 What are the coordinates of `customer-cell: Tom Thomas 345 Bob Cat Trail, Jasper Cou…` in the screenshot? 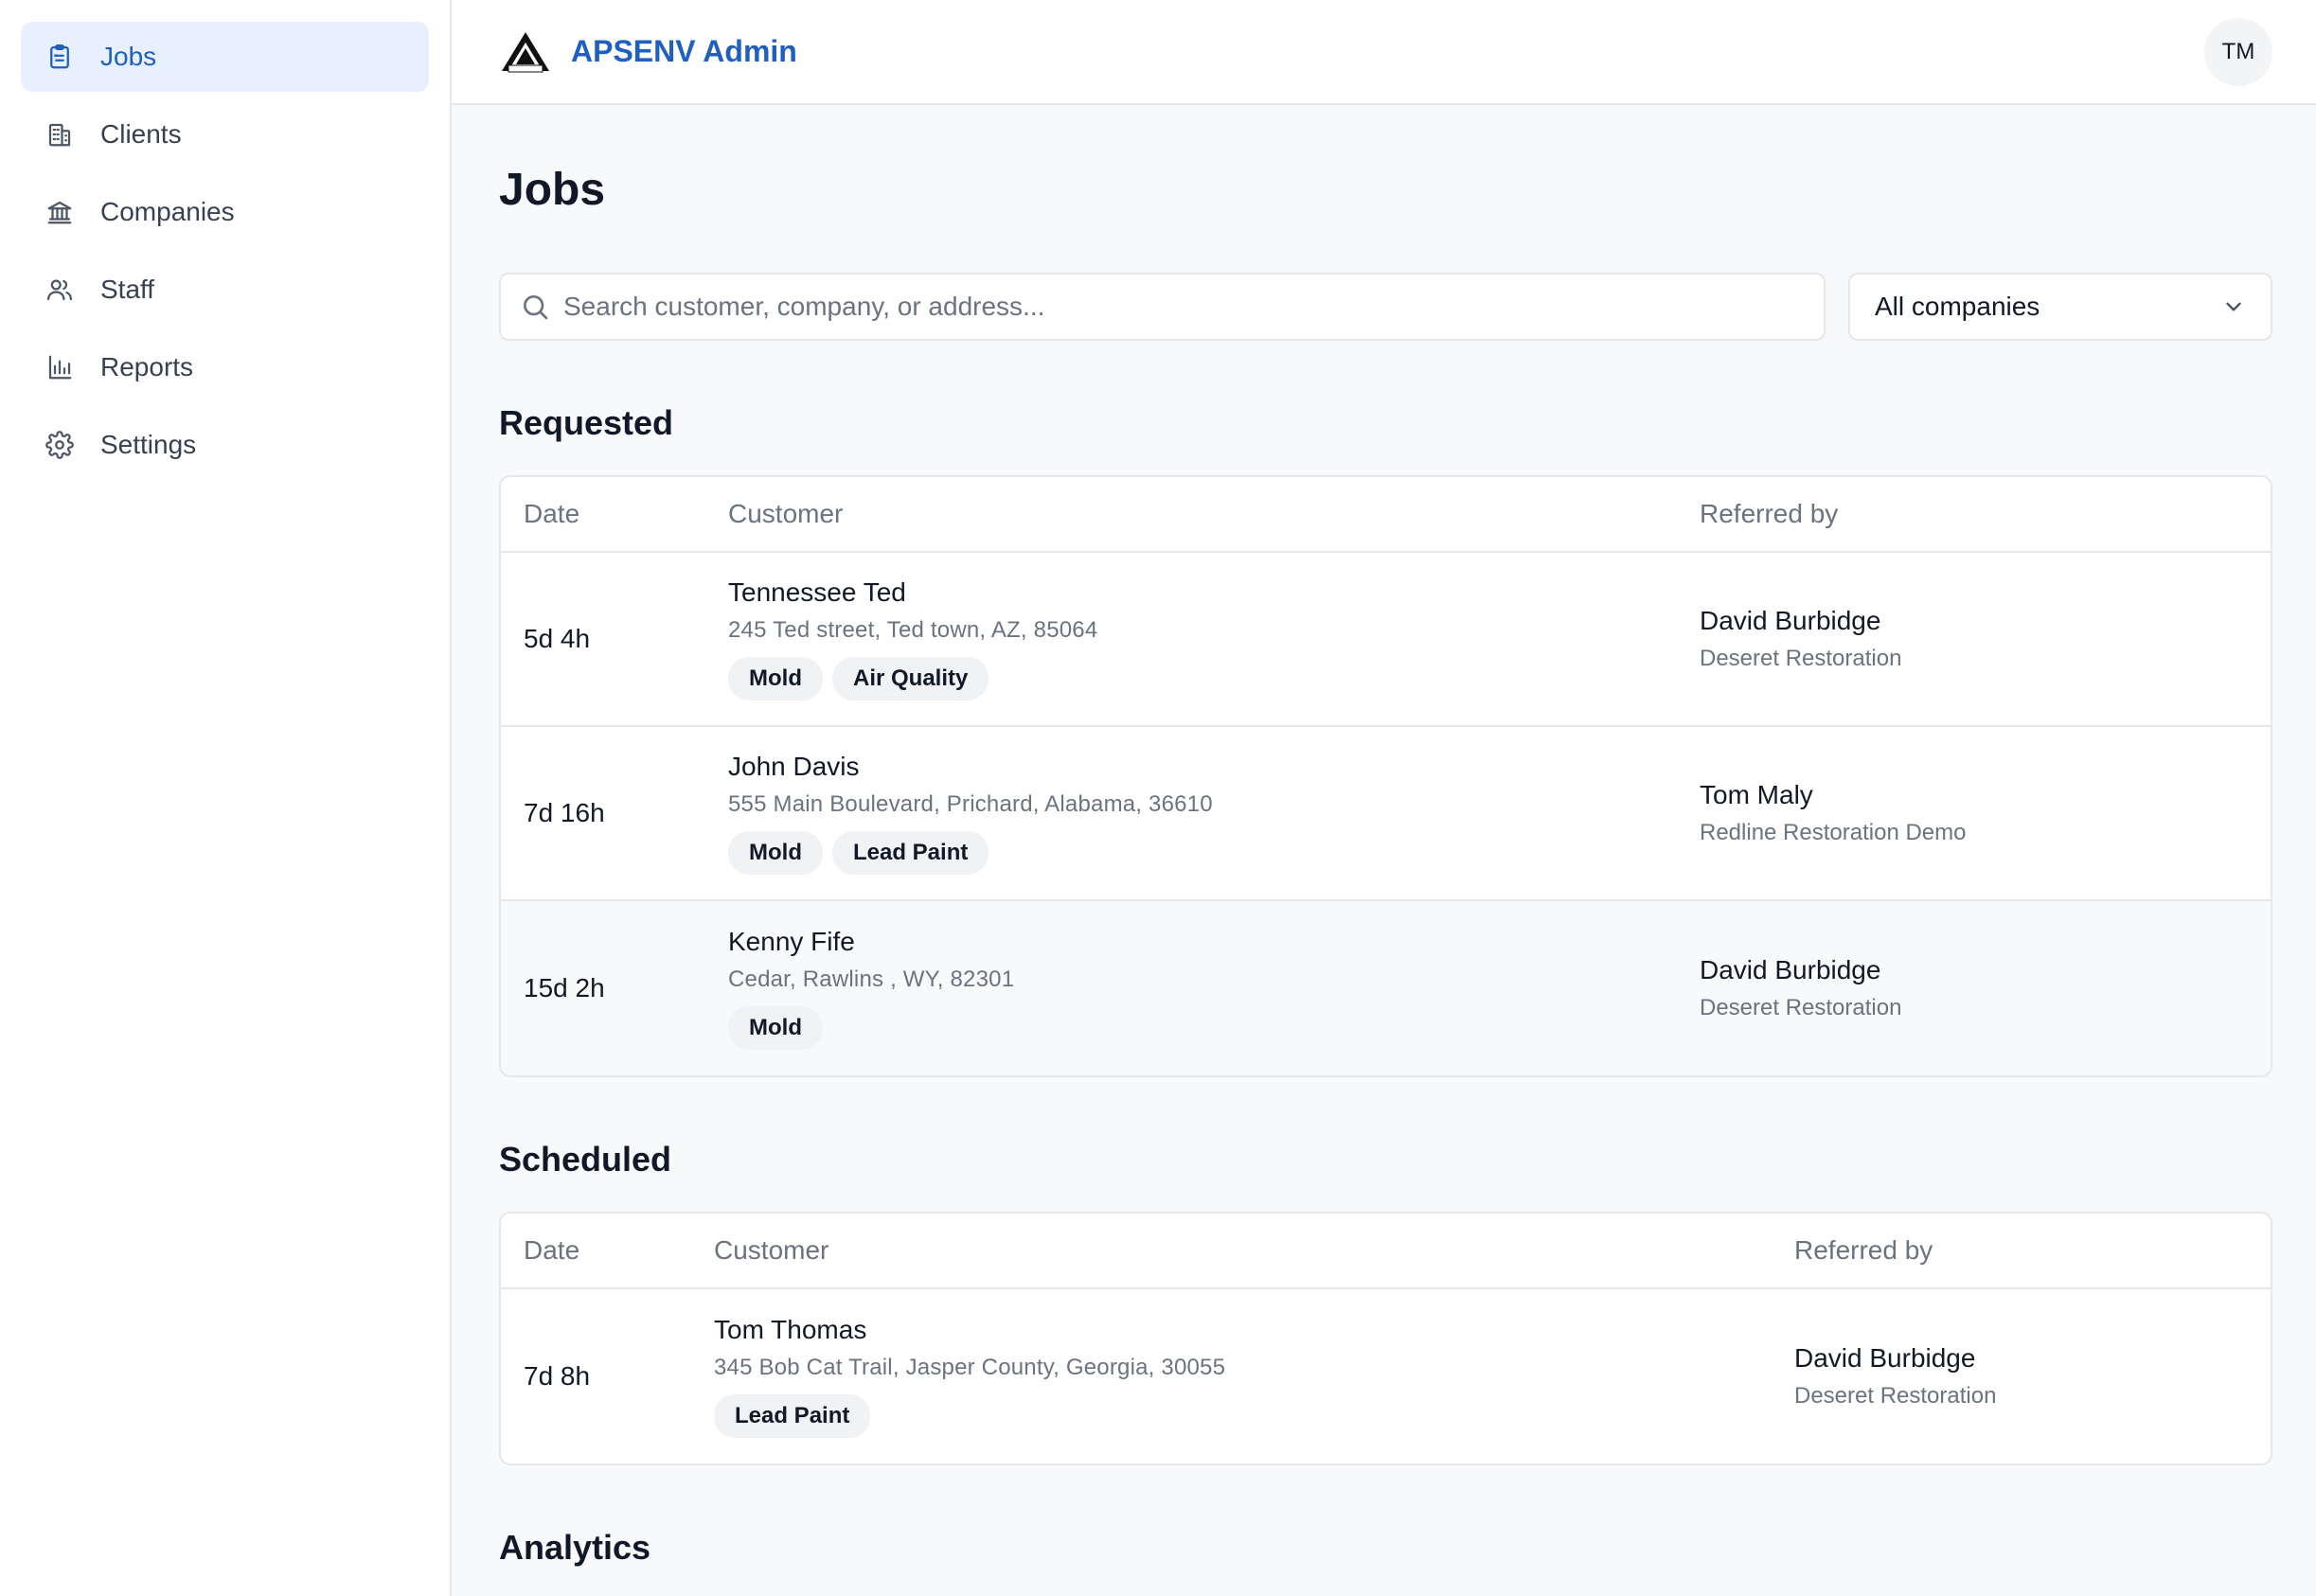 It's located at (1254, 1376).